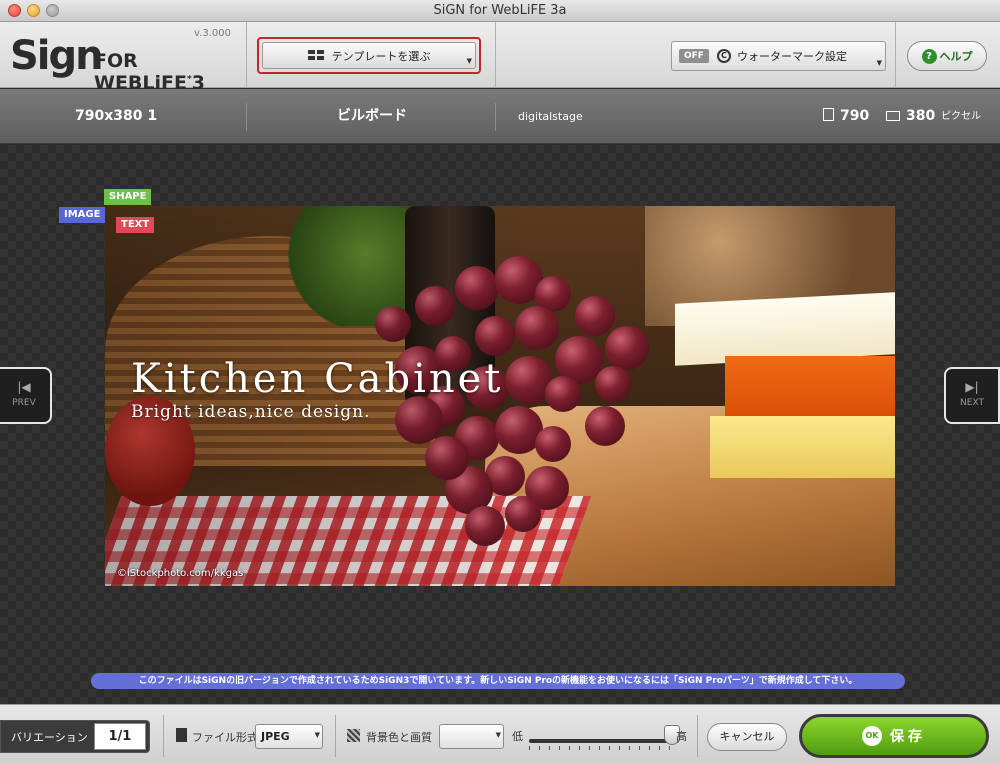 The height and width of the screenshot is (764, 1000). I want to click on file-format-label: ファイル形式, so click(225, 737).